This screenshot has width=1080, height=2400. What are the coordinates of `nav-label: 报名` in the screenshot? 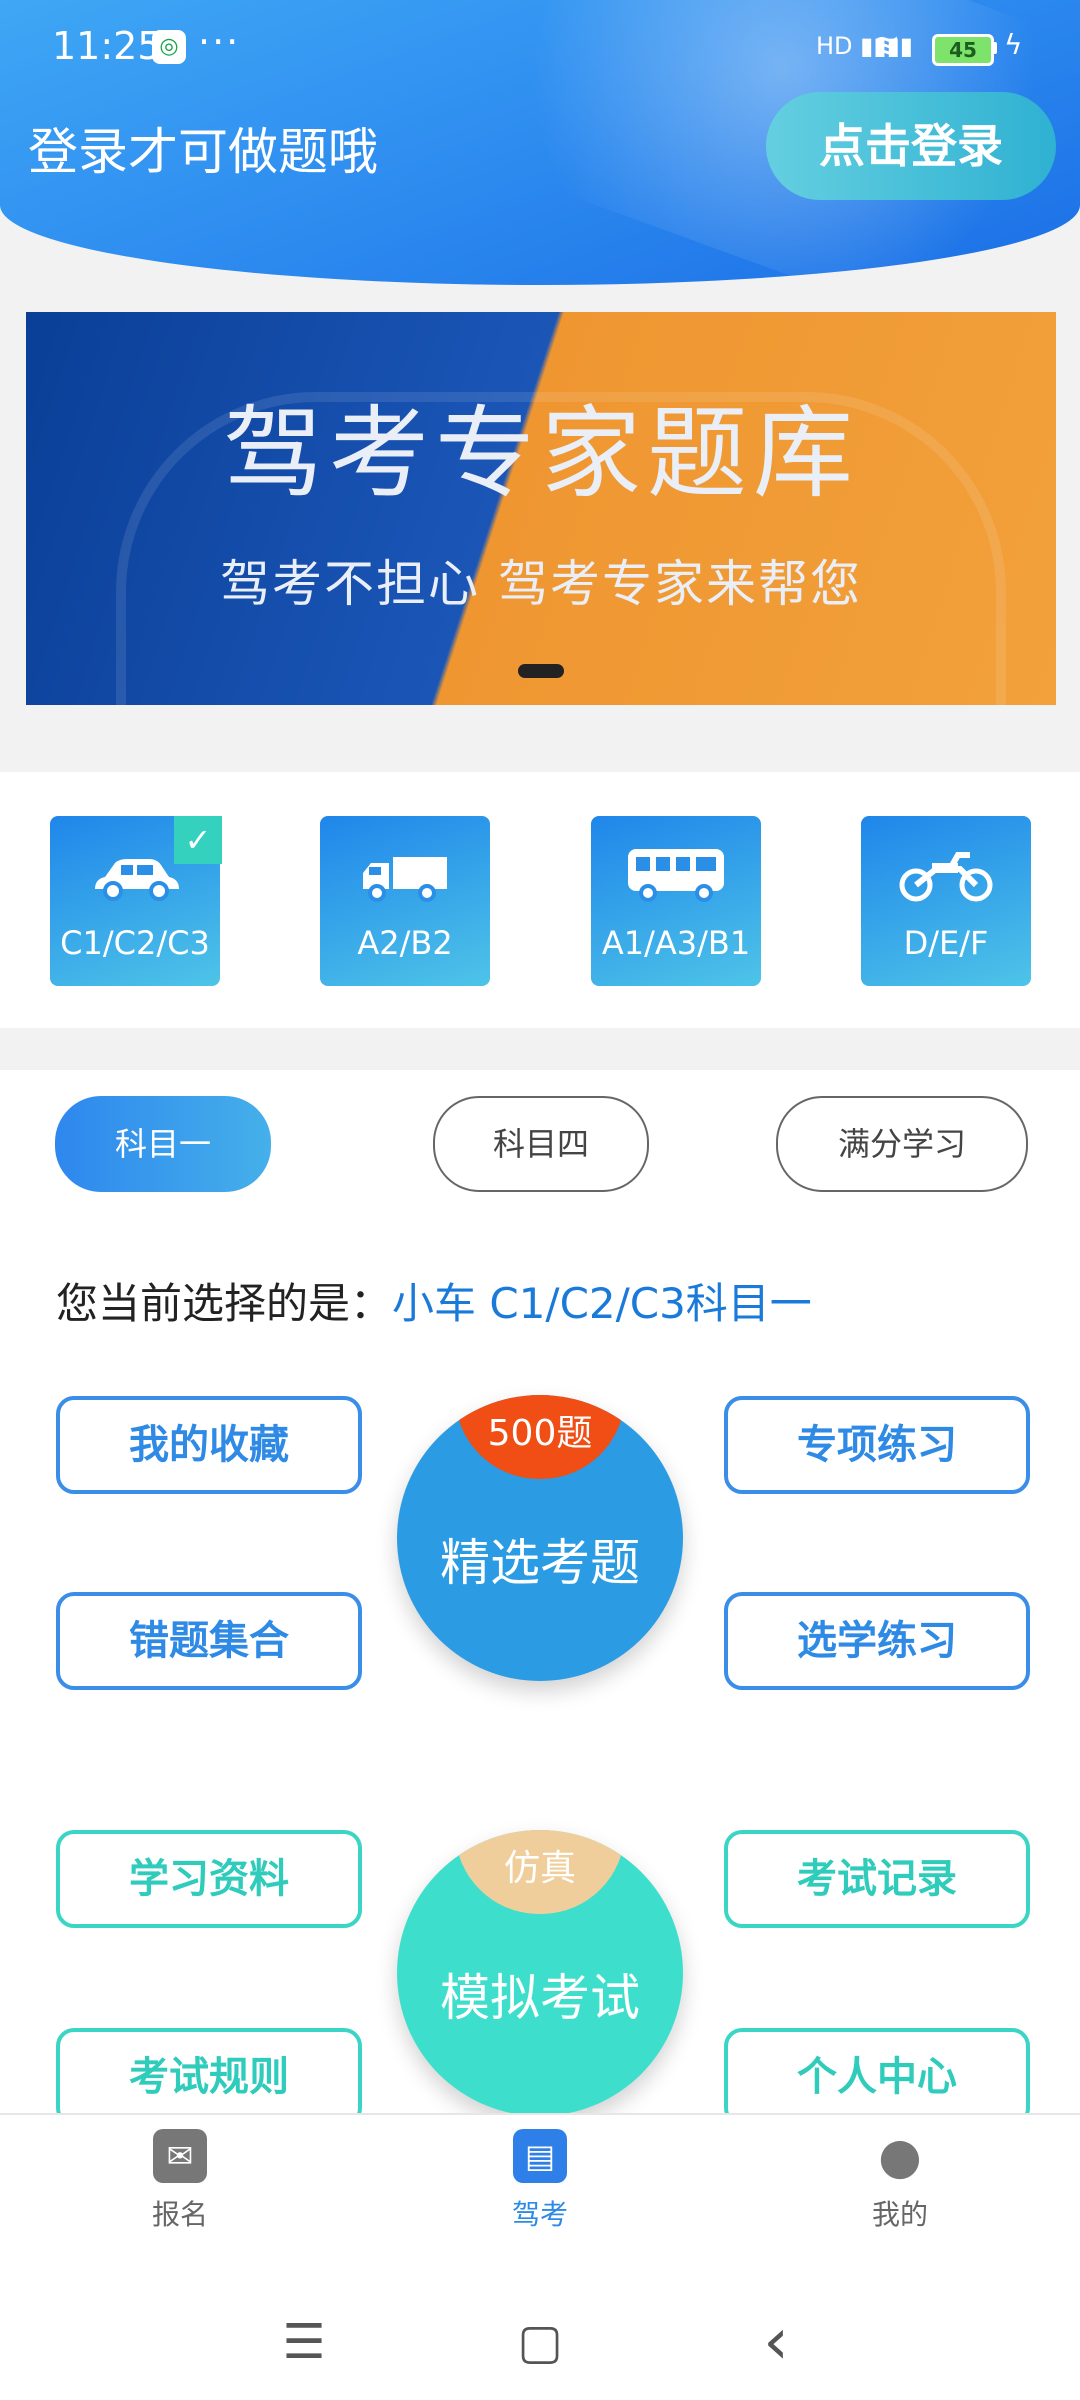 It's located at (179, 2214).